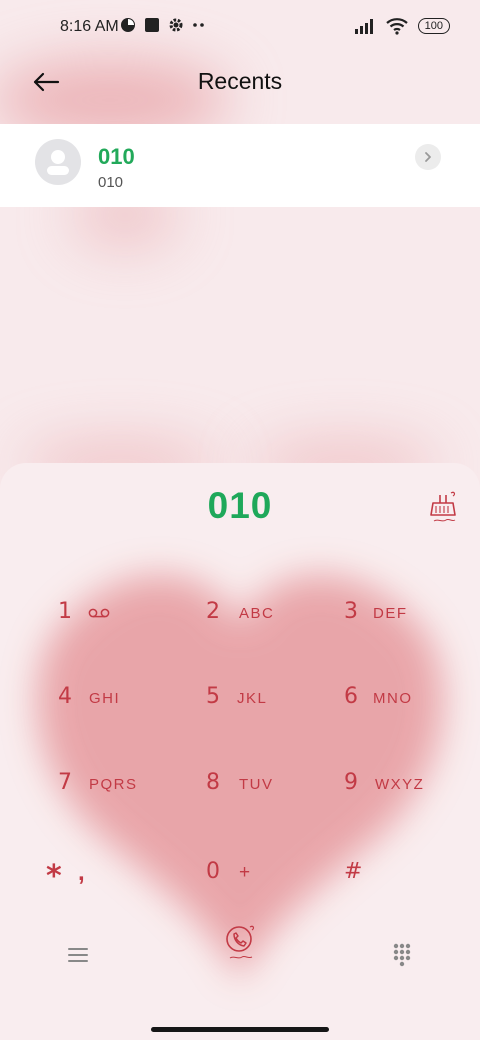 The width and height of the screenshot is (480, 1040). I want to click on contact-name: 010, so click(116, 156).